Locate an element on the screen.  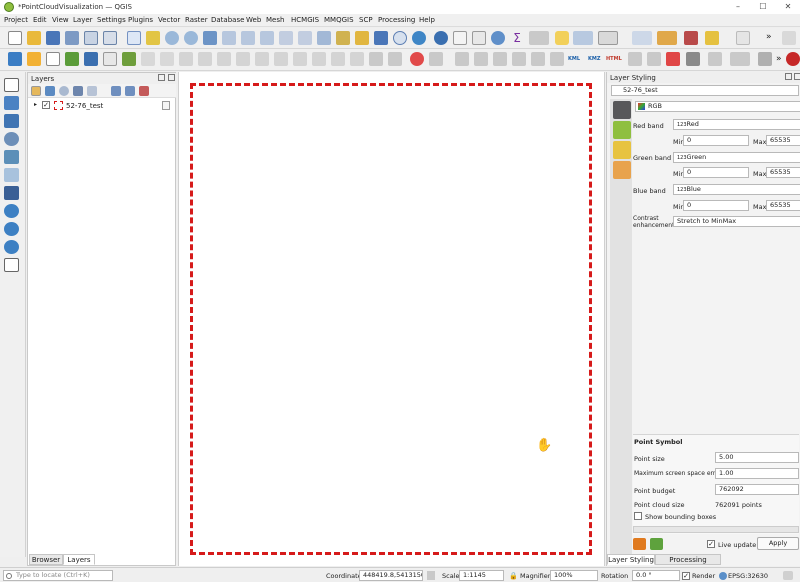
bounding-boxes-checkbox is located at coordinates (638, 516).